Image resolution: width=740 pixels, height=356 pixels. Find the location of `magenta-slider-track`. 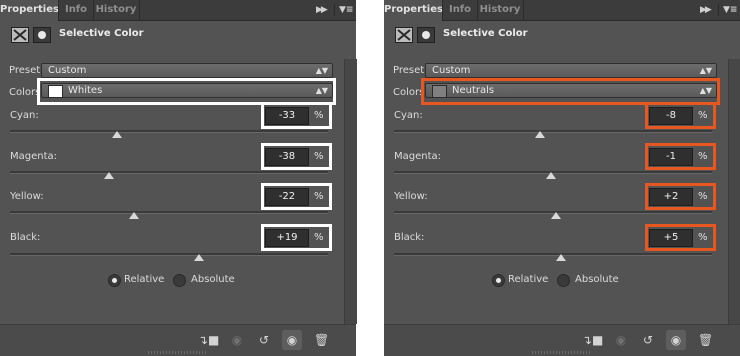

magenta-slider-track is located at coordinates (169, 172).